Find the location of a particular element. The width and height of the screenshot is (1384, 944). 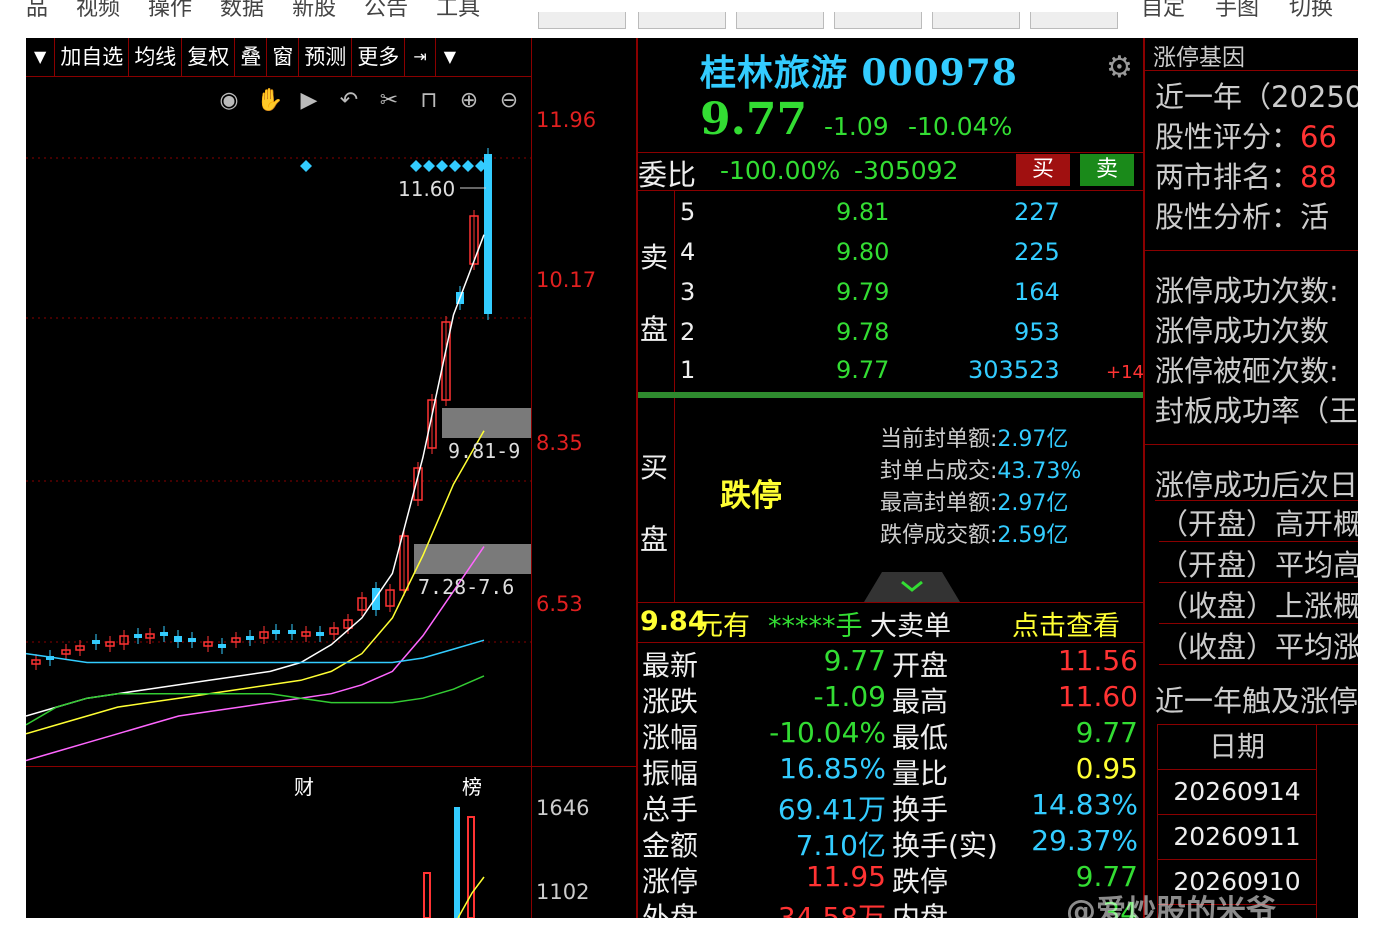

buy-side-label: 买 is located at coordinates (654, 467).